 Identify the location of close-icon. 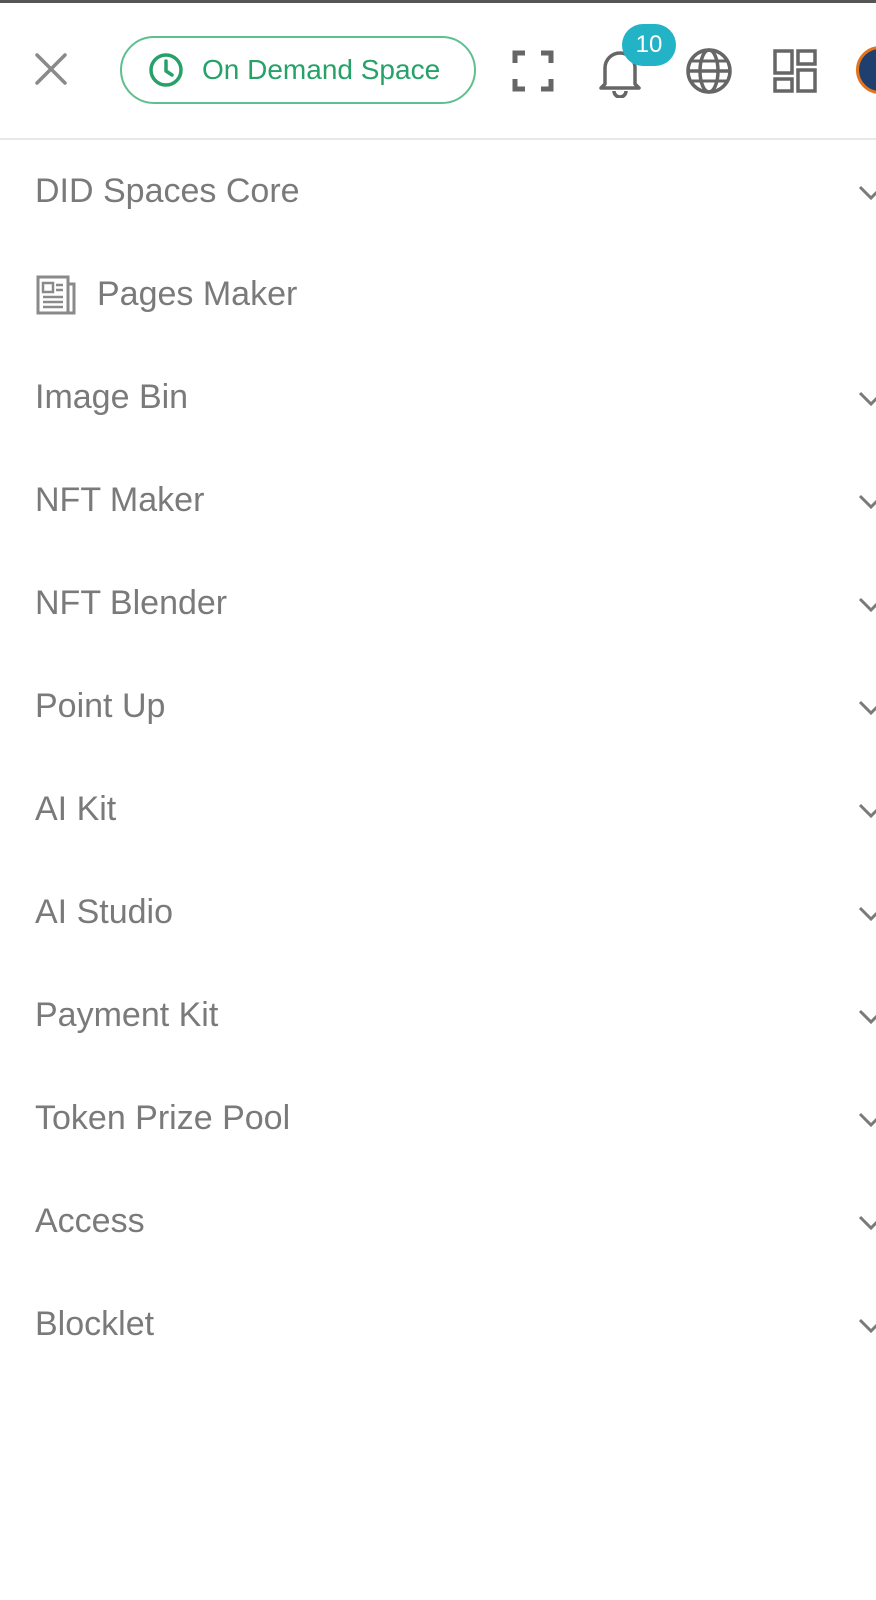
(51, 69).